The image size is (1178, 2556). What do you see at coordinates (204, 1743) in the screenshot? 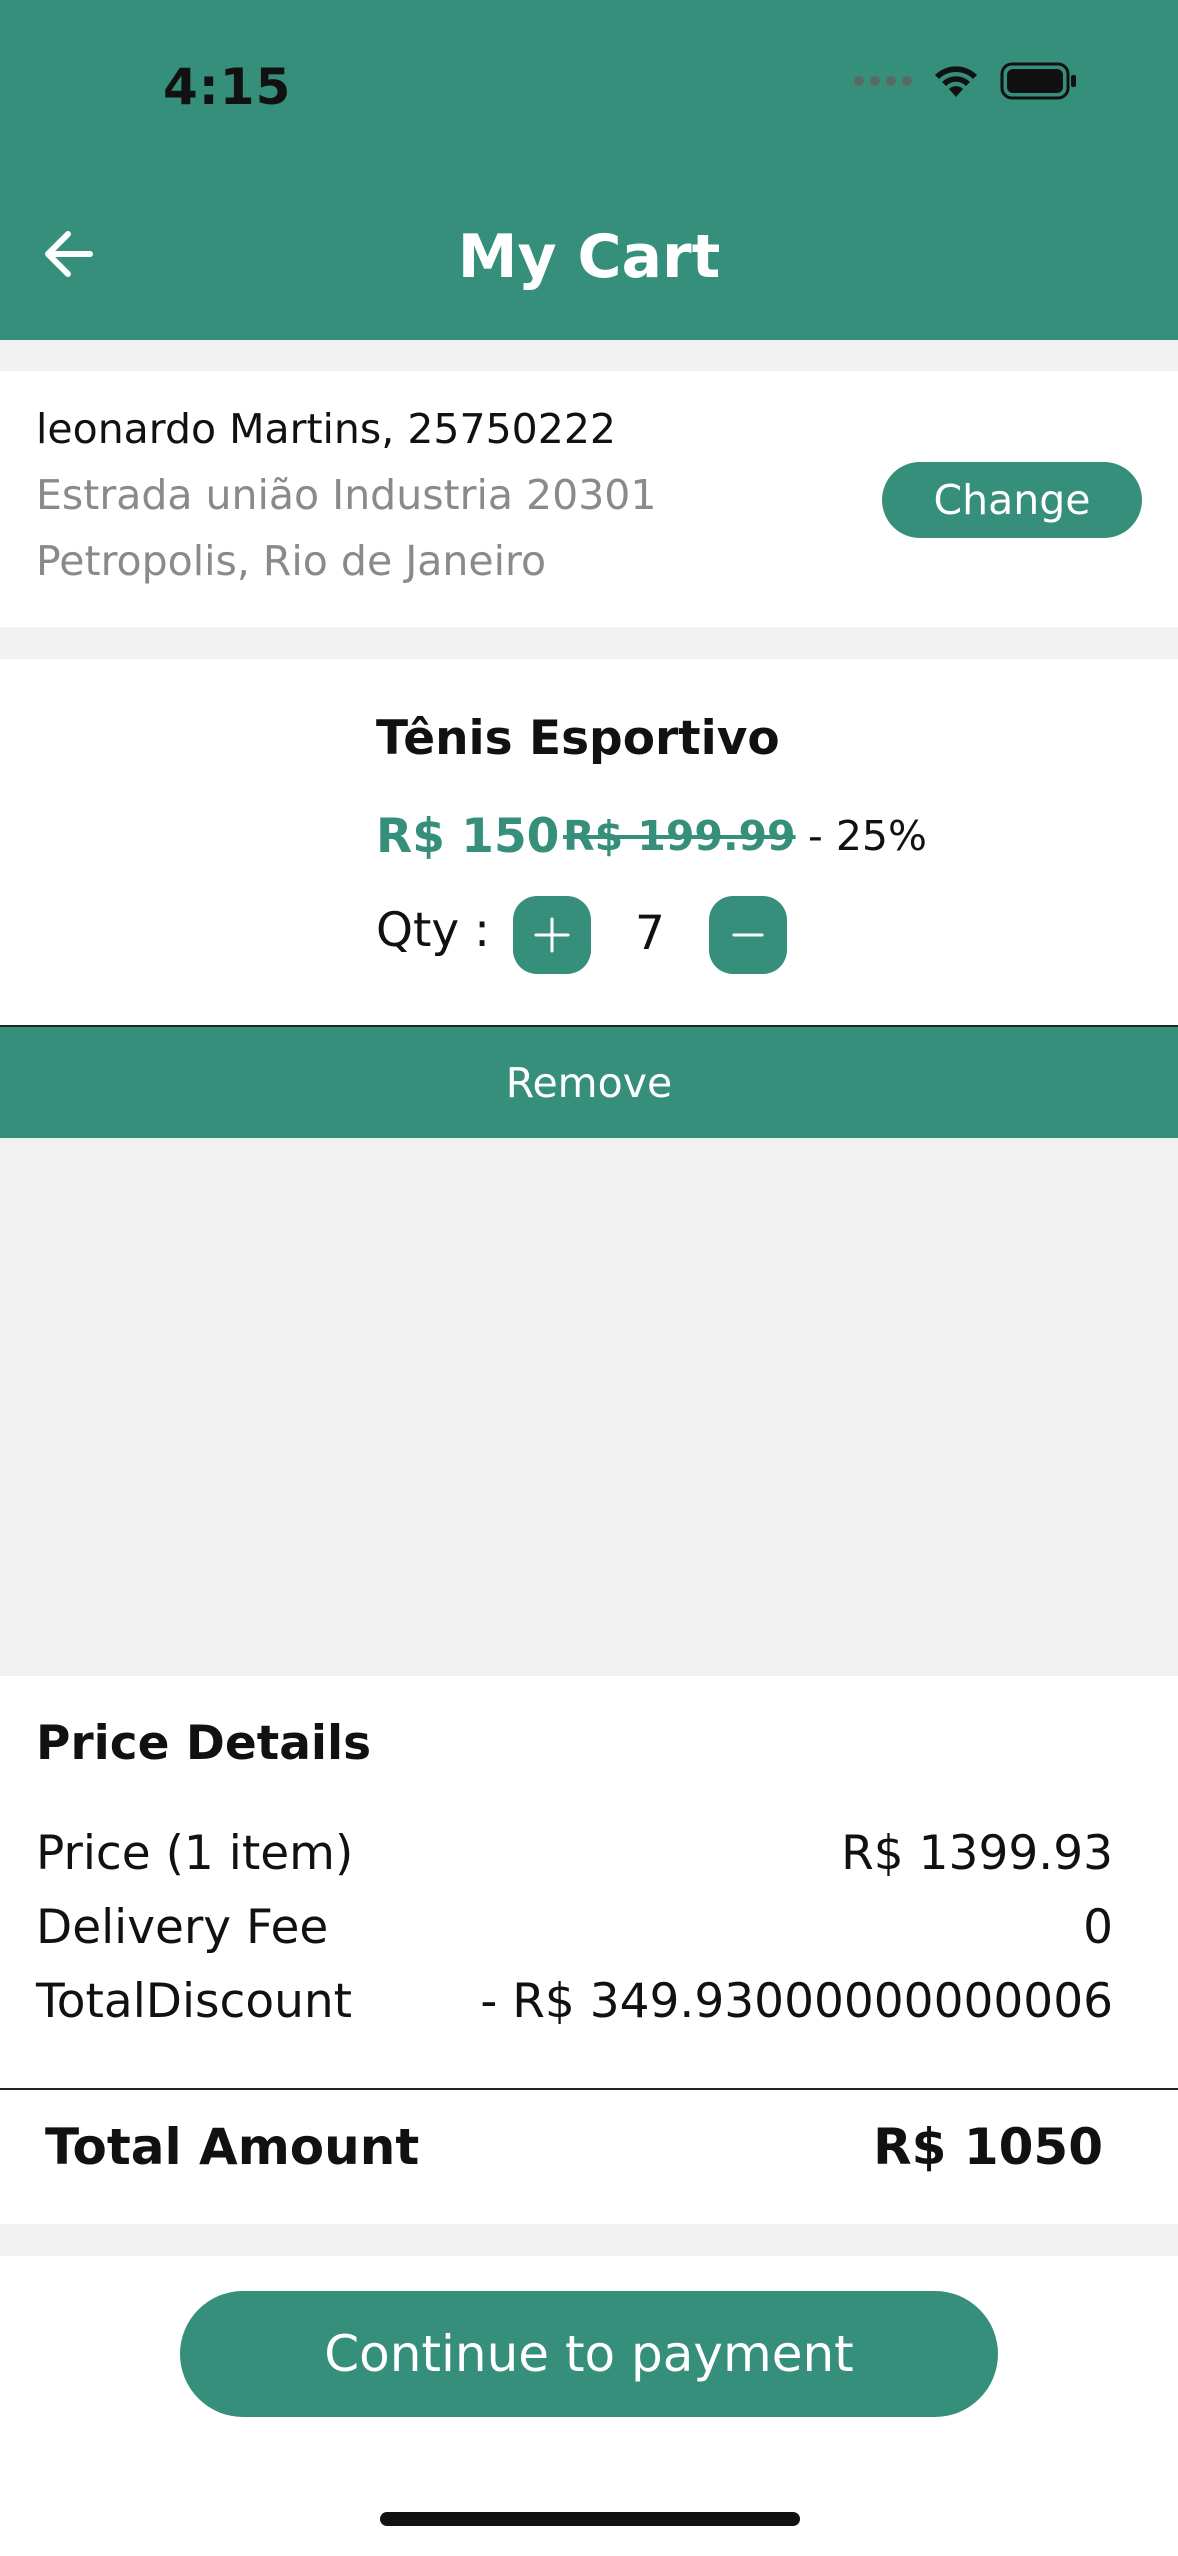
I see `price-details-title: Price Details` at bounding box center [204, 1743].